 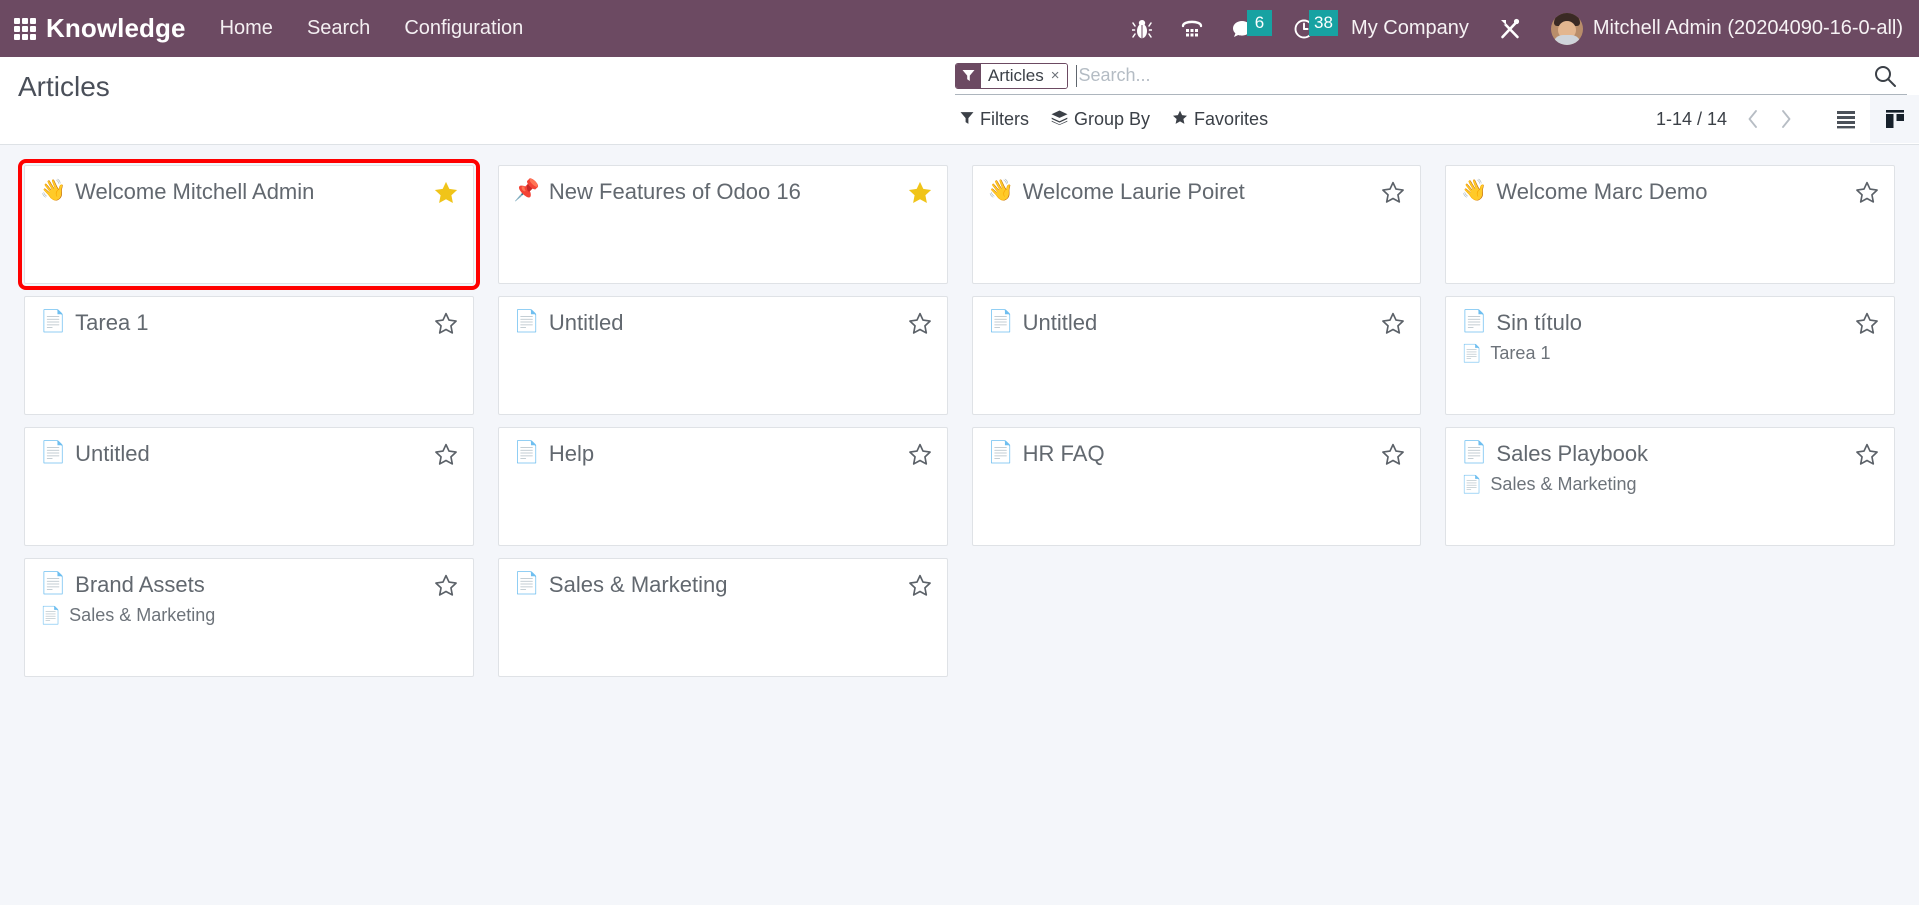 I want to click on search-icon, so click(x=1885, y=76).